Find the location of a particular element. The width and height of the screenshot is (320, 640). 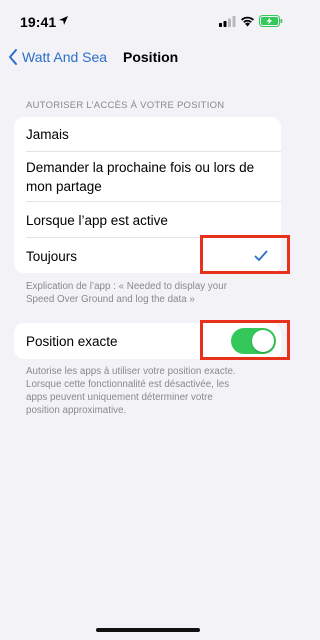

toggle-highlight-box is located at coordinates (245, 340).